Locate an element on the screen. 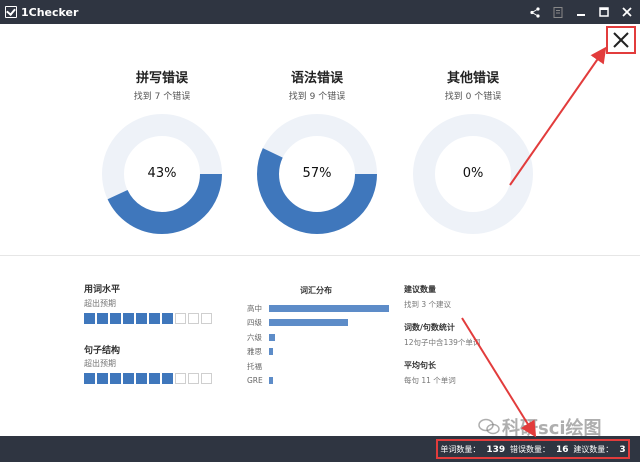 Image resolution: width=640 pixels, height=462 pixels. vocab-row: 六级 is located at coordinates (261, 337).